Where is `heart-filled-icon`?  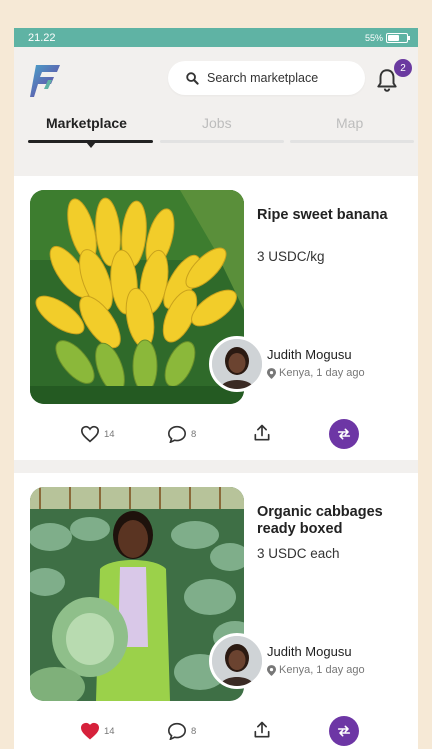
heart-filled-icon is located at coordinates (90, 731).